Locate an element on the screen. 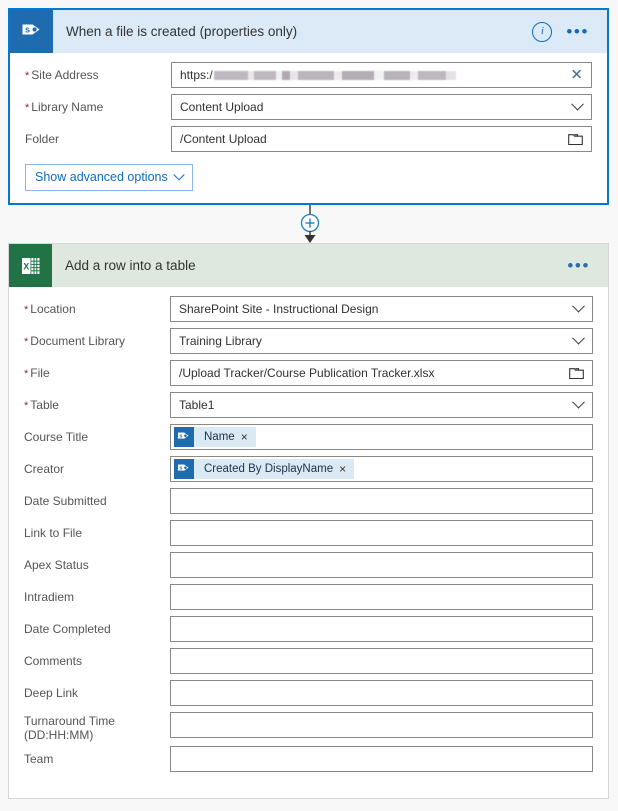  field-label-course-title: Course Title is located at coordinates (56, 437).